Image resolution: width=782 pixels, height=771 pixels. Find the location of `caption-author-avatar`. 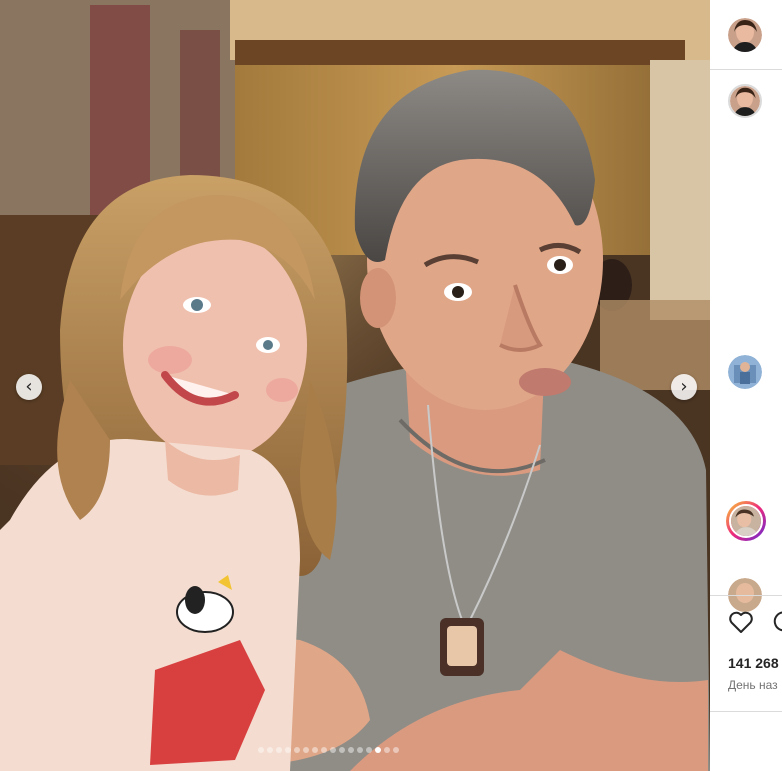

caption-author-avatar is located at coordinates (745, 101).